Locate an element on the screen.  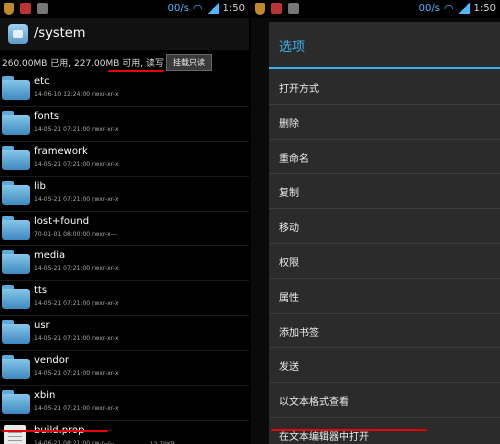
file-name: lib is located at coordinates (40, 186).